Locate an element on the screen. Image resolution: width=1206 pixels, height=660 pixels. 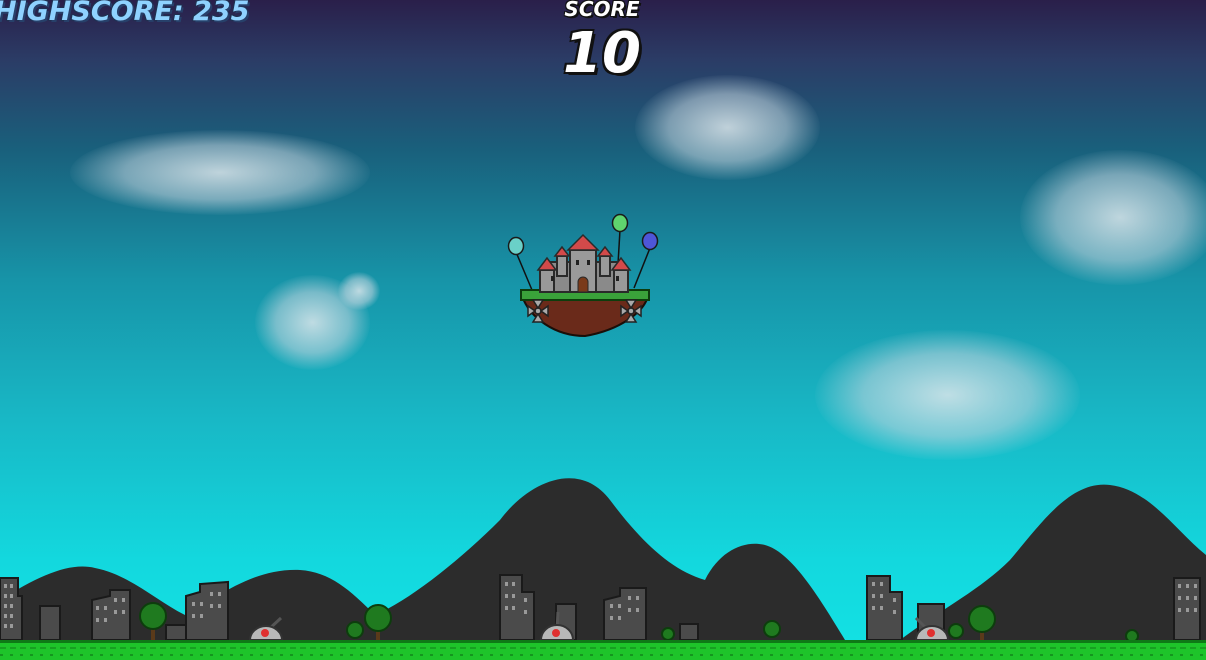
score-label: SCORE is located at coordinates (602, 10).